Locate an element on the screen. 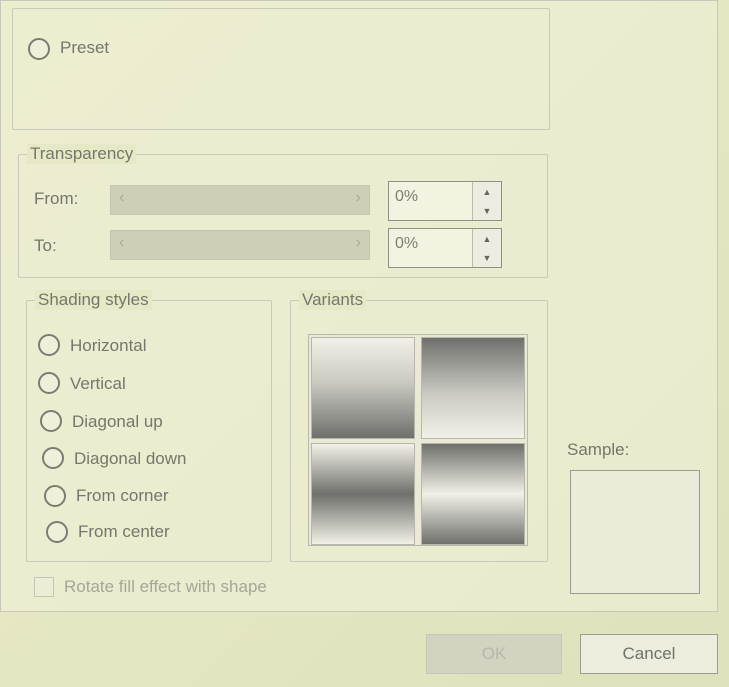  to-spin-buttons: ▲ ▼ is located at coordinates (486, 248).